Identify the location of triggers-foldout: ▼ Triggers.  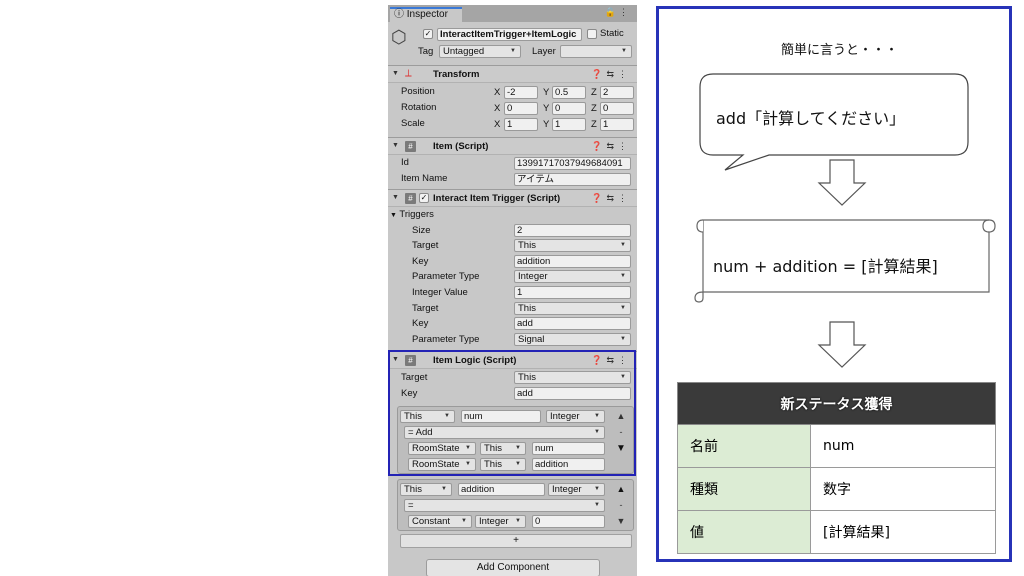
(412, 215).